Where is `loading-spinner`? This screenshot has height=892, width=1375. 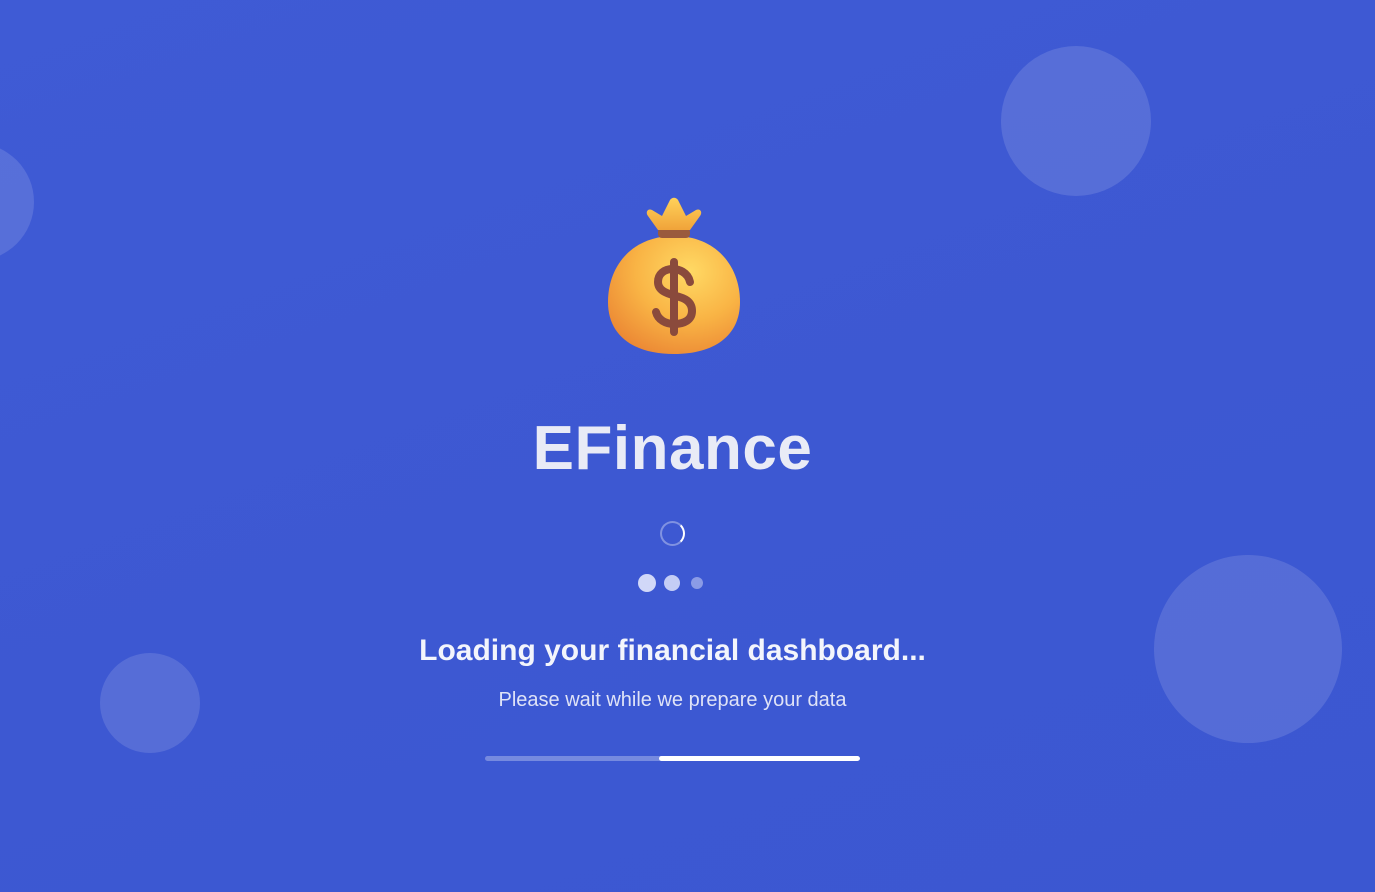
loading-spinner is located at coordinates (672, 533).